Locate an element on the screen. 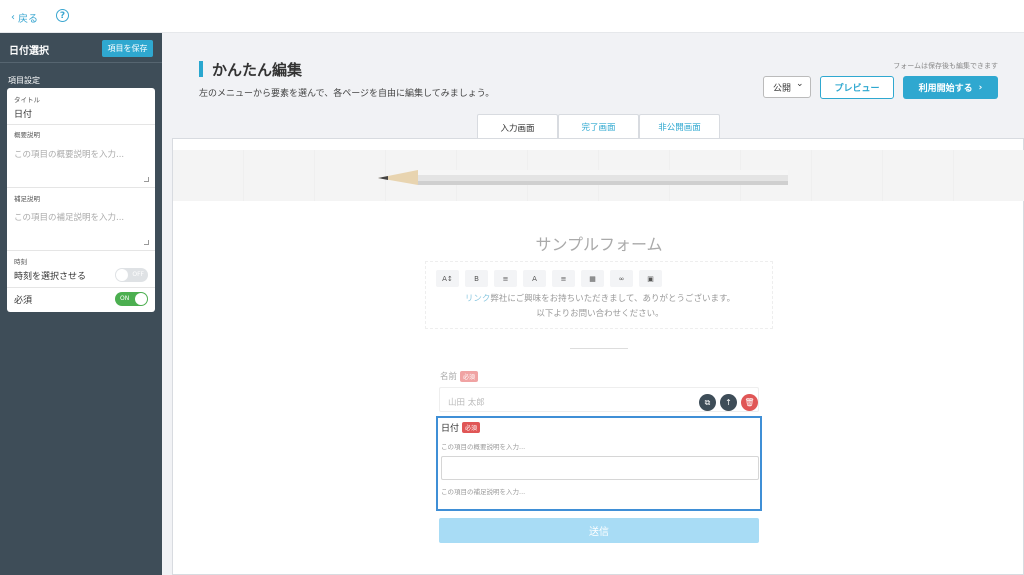 The image size is (1024, 575). start-label: 利用開始する is located at coordinates (945, 89).